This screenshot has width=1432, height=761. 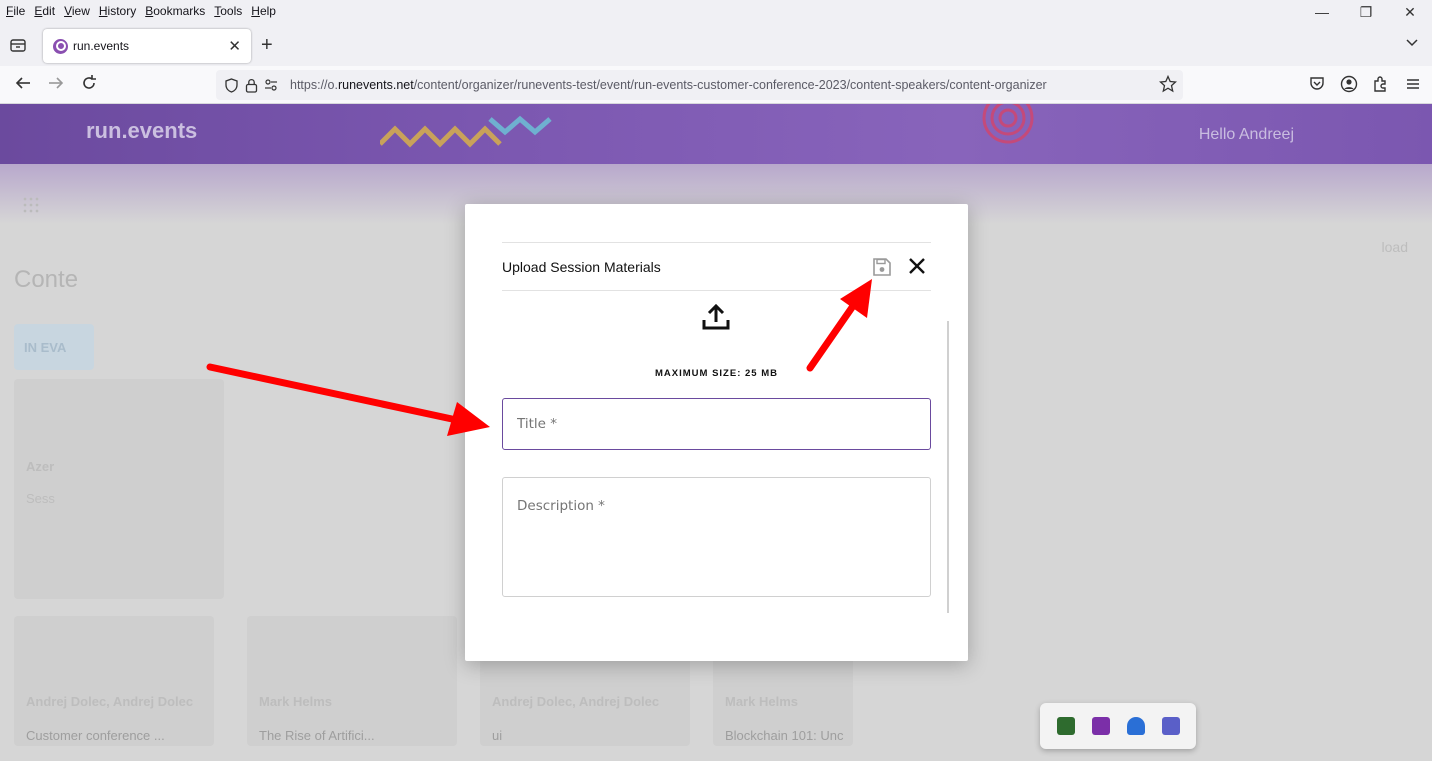 I want to click on content-card: Azer Sess, so click(x=119, y=489).